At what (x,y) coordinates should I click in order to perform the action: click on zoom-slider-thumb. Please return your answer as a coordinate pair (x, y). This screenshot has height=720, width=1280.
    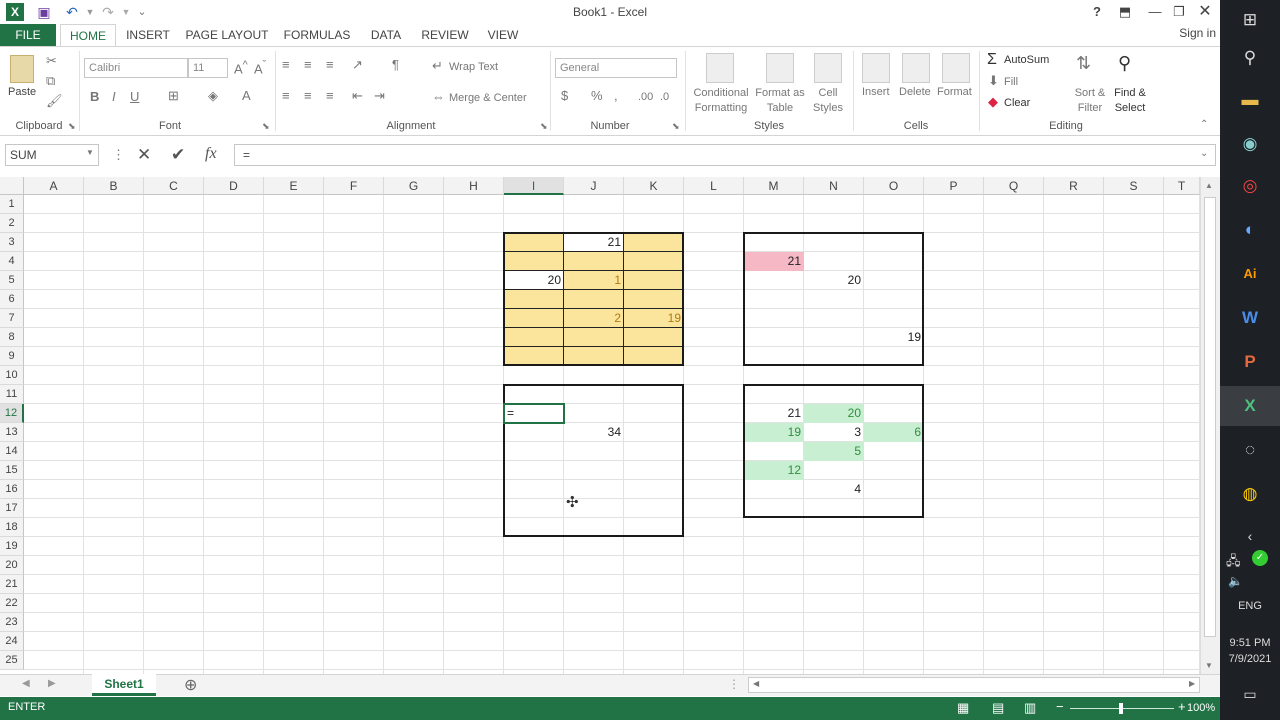
    Looking at the image, I should click on (1121, 708).